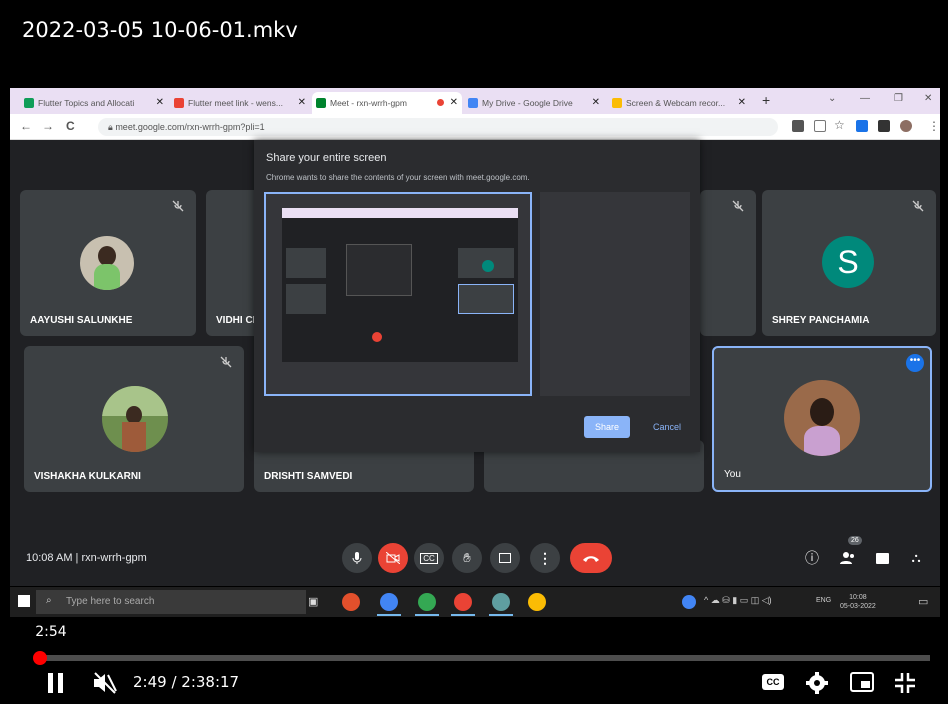 The image size is (948, 704). I want to click on raise-hand-button: ✋︎, so click(467, 558).